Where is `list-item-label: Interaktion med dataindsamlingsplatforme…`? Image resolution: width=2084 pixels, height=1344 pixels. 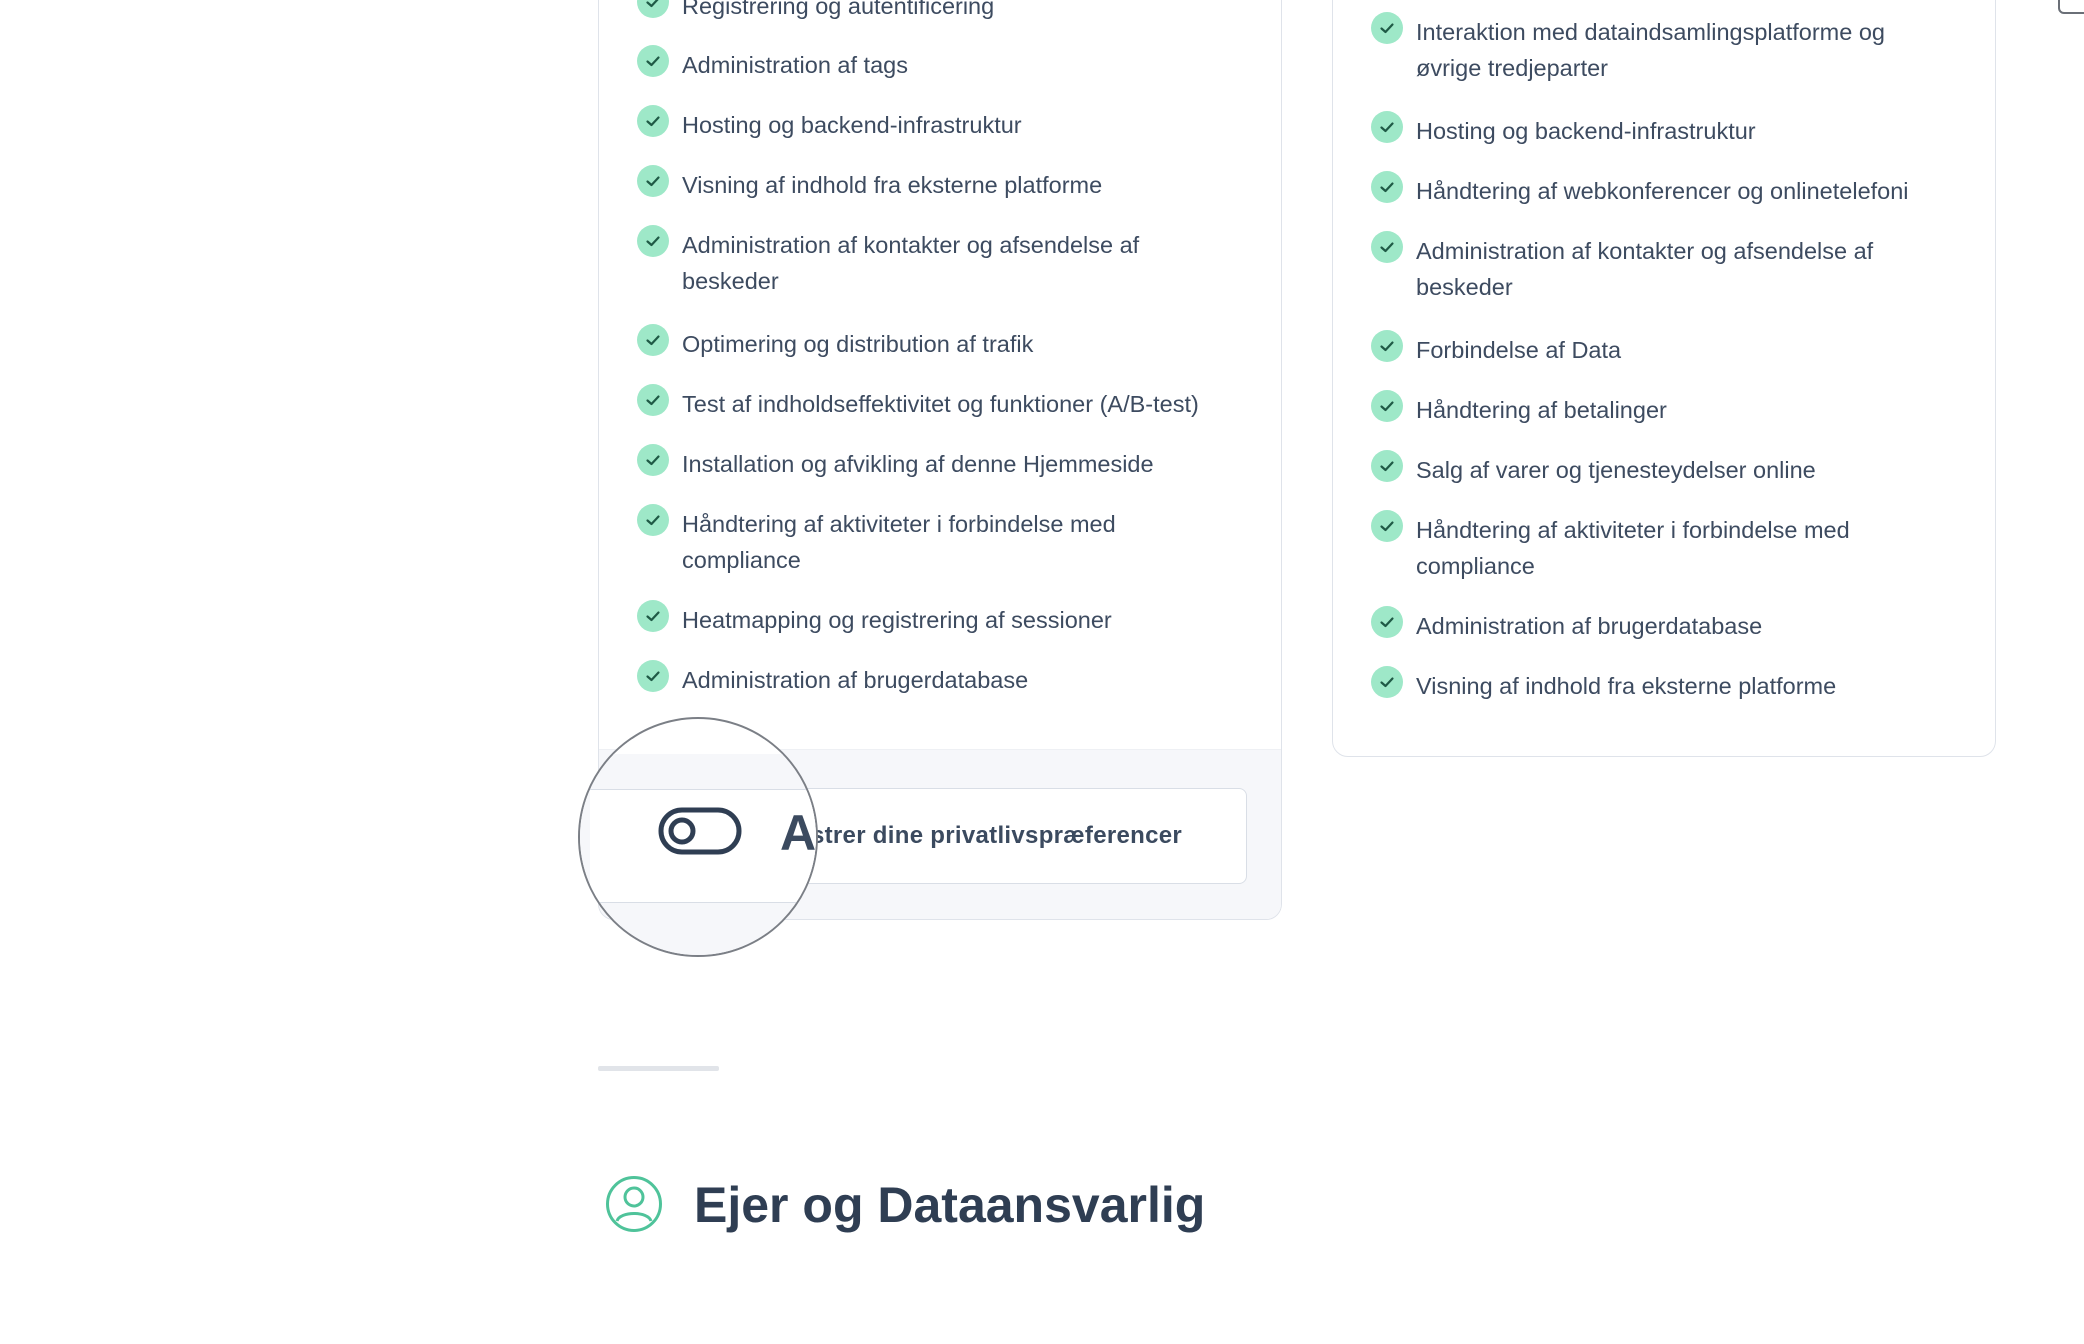
list-item-label: Interaktion med dataindsamlingsplatforme… is located at coordinates (1650, 50).